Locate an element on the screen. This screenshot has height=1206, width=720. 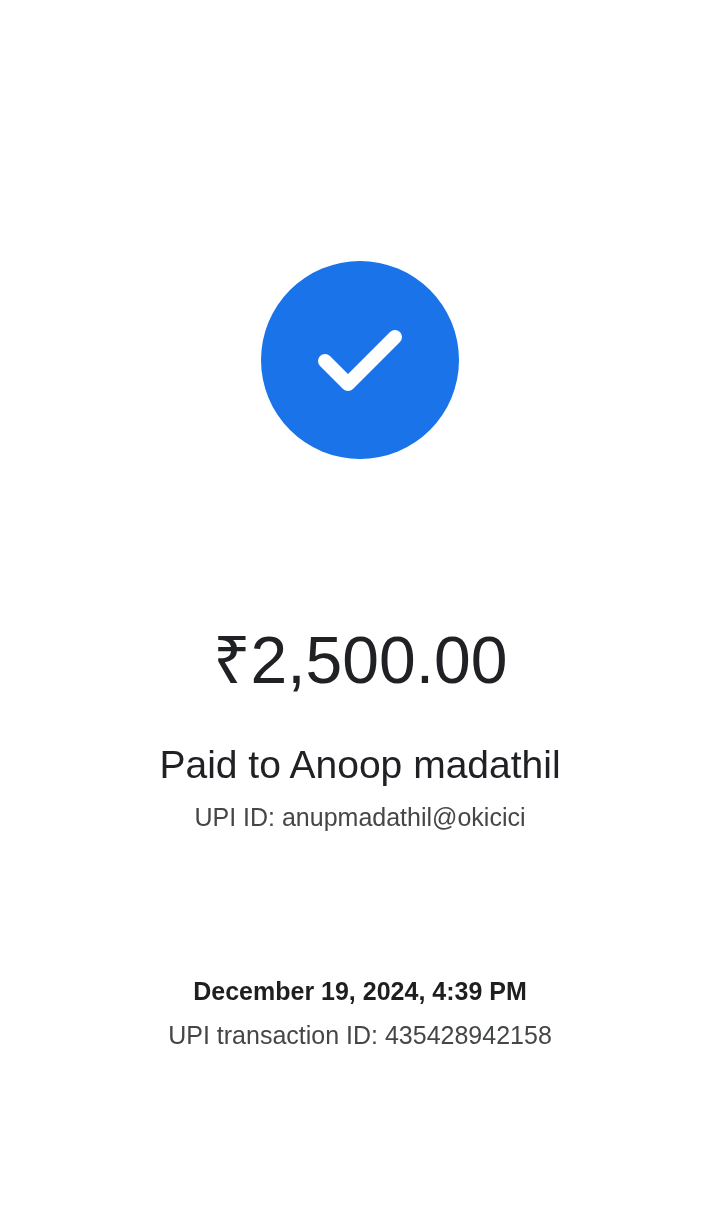
amount-text: ₹2,500.00 is located at coordinates (360, 660).